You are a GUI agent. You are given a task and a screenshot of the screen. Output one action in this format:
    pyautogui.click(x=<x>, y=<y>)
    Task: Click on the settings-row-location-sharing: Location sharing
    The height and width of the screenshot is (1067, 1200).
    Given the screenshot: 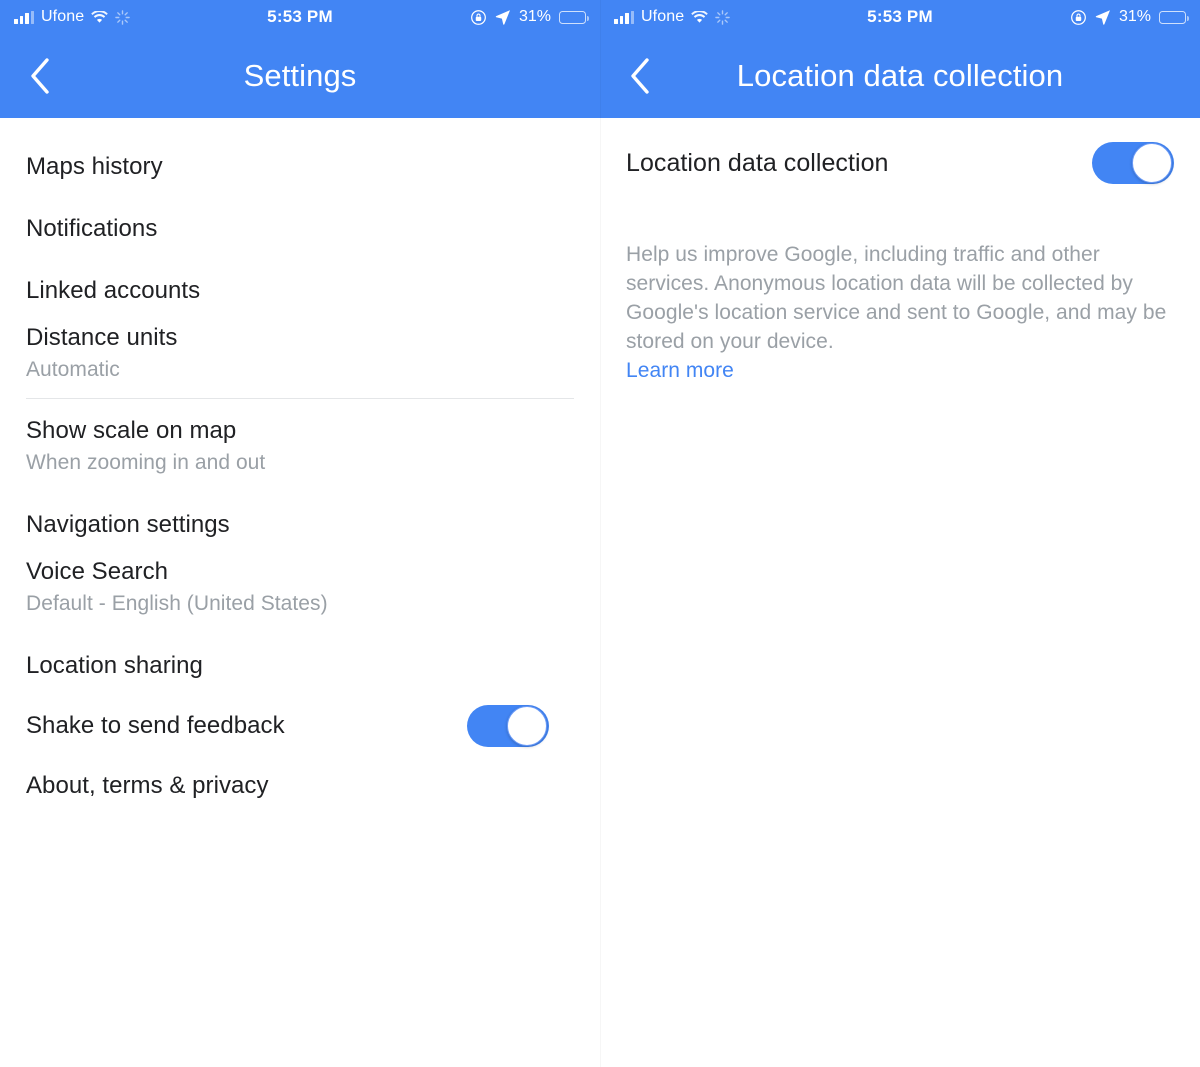 What is the action you would take?
    pyautogui.click(x=300, y=653)
    